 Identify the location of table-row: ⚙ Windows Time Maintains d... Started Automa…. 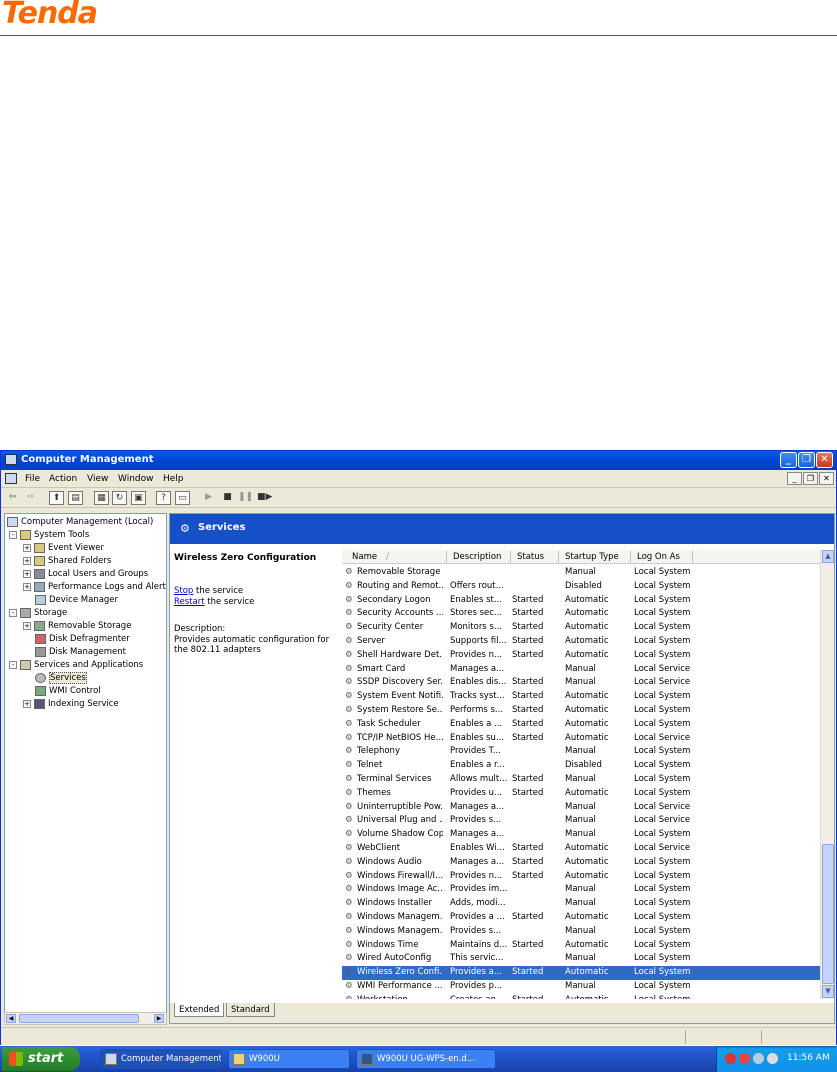
(581, 946).